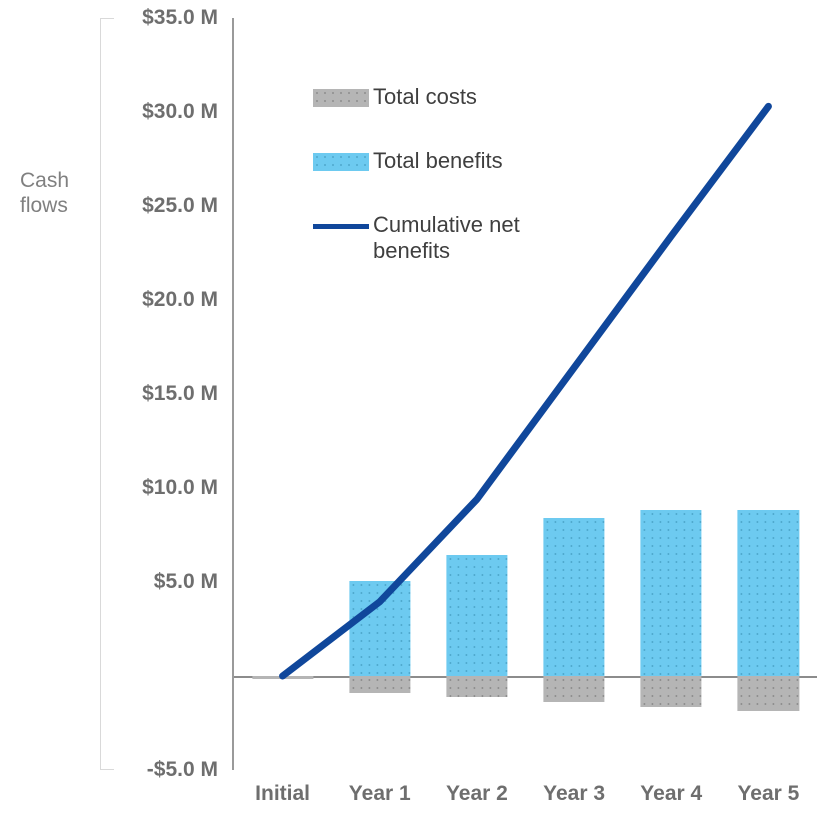  What do you see at coordinates (341, 162) in the screenshot?
I see `legend-swatch-total-benefits-icon` at bounding box center [341, 162].